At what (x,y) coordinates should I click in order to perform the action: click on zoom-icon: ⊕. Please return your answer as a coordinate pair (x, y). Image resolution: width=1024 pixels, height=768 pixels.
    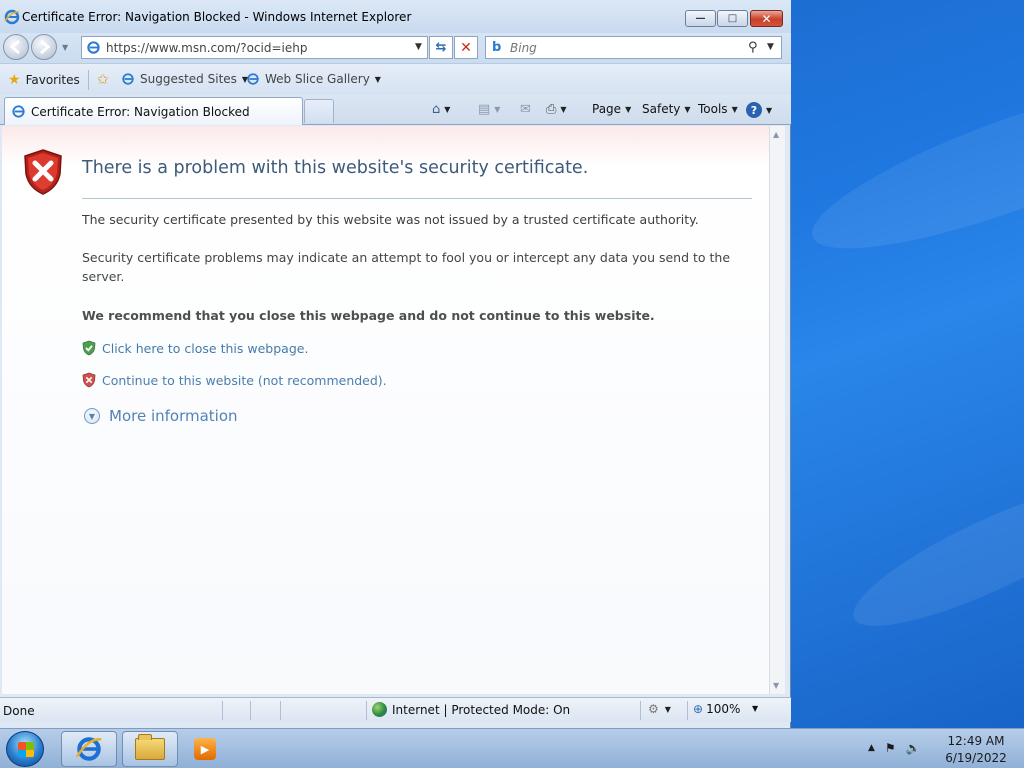
    Looking at the image, I should click on (698, 709).